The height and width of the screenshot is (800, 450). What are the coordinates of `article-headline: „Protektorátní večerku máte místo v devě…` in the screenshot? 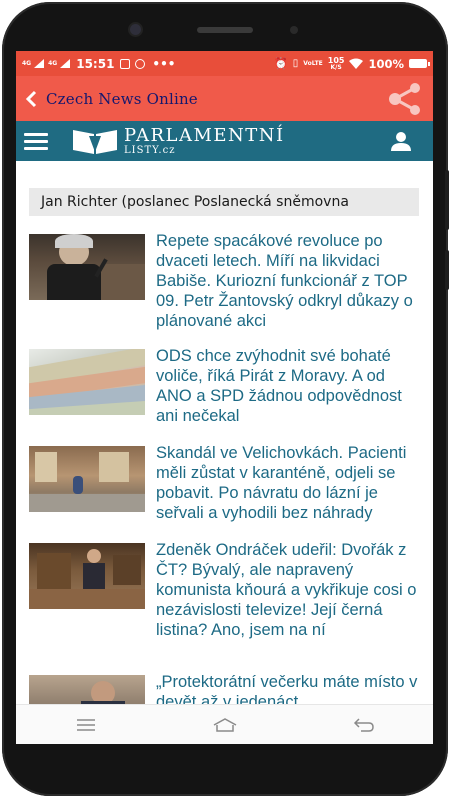 It's located at (287, 688).